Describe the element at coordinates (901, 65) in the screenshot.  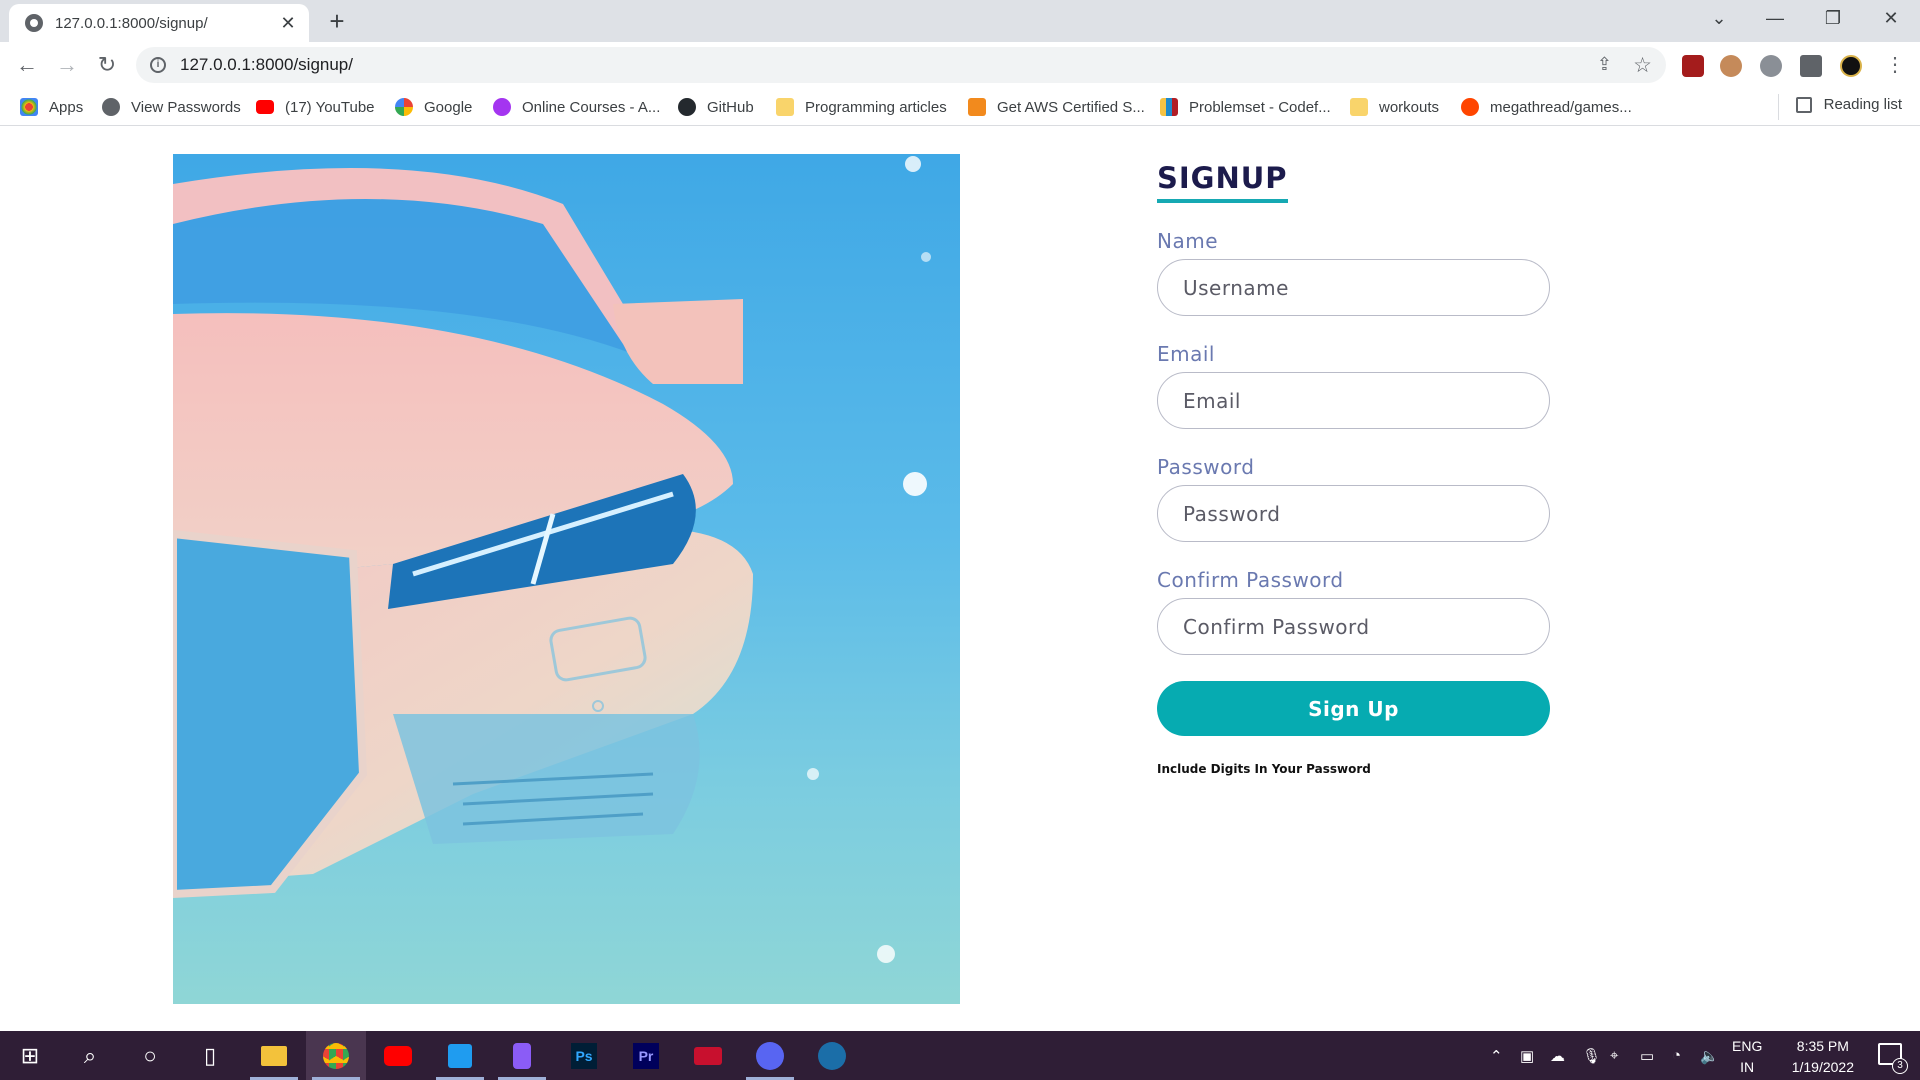
I see `address-bar: i 127.0.0.1:8000/signup/ ⇪ ☆` at that location.